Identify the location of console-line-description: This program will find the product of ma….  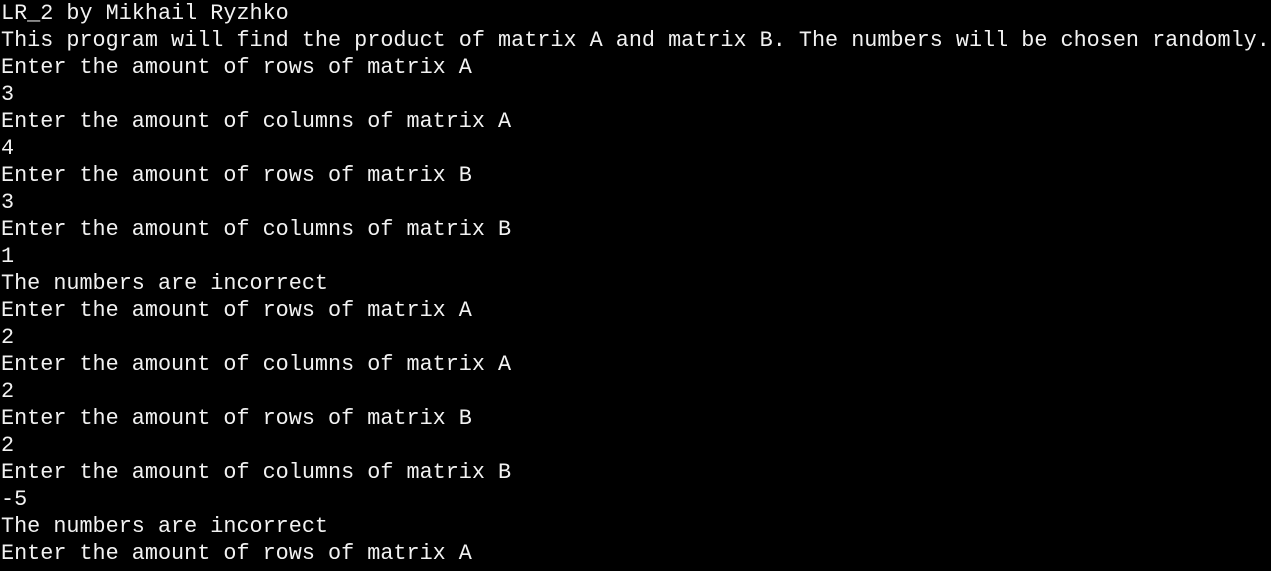
(635, 40).